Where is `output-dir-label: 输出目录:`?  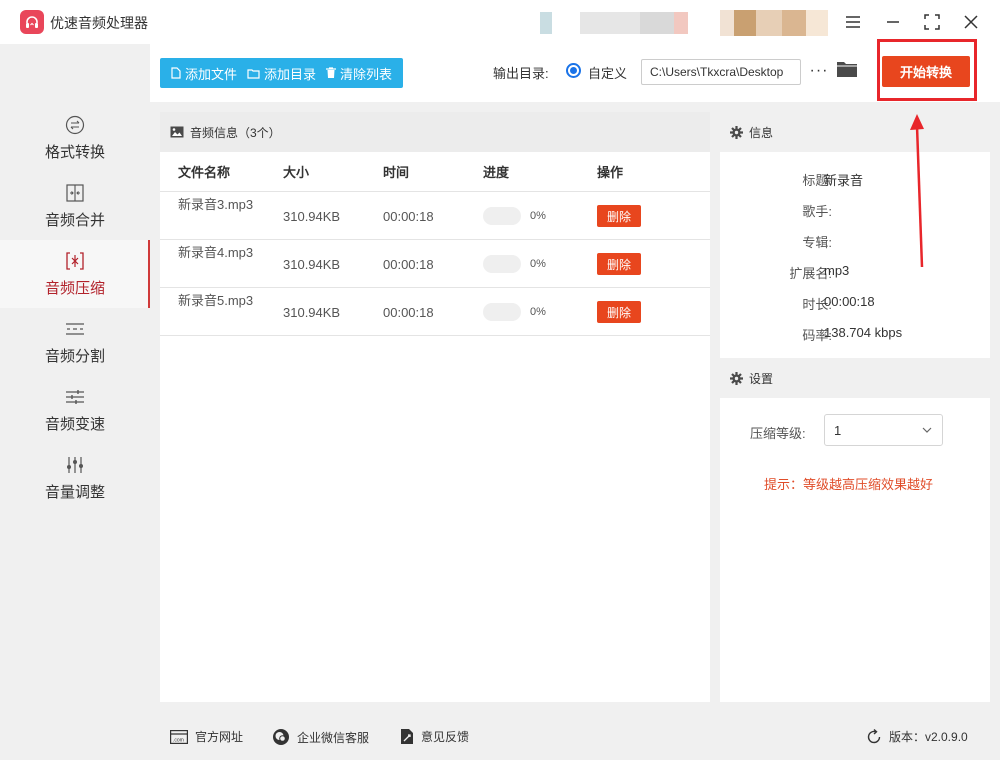 output-dir-label: 输出目录: is located at coordinates (521, 73).